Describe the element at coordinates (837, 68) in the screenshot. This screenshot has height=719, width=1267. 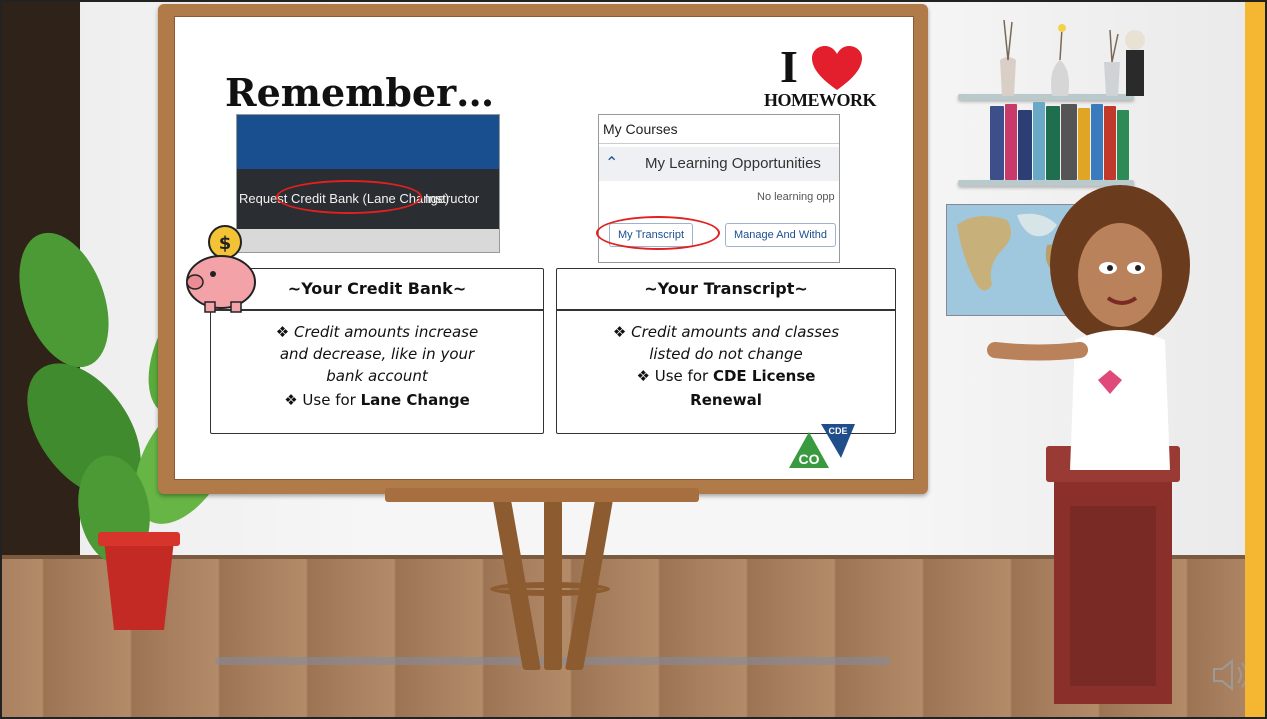
I see `heart-icon` at that location.